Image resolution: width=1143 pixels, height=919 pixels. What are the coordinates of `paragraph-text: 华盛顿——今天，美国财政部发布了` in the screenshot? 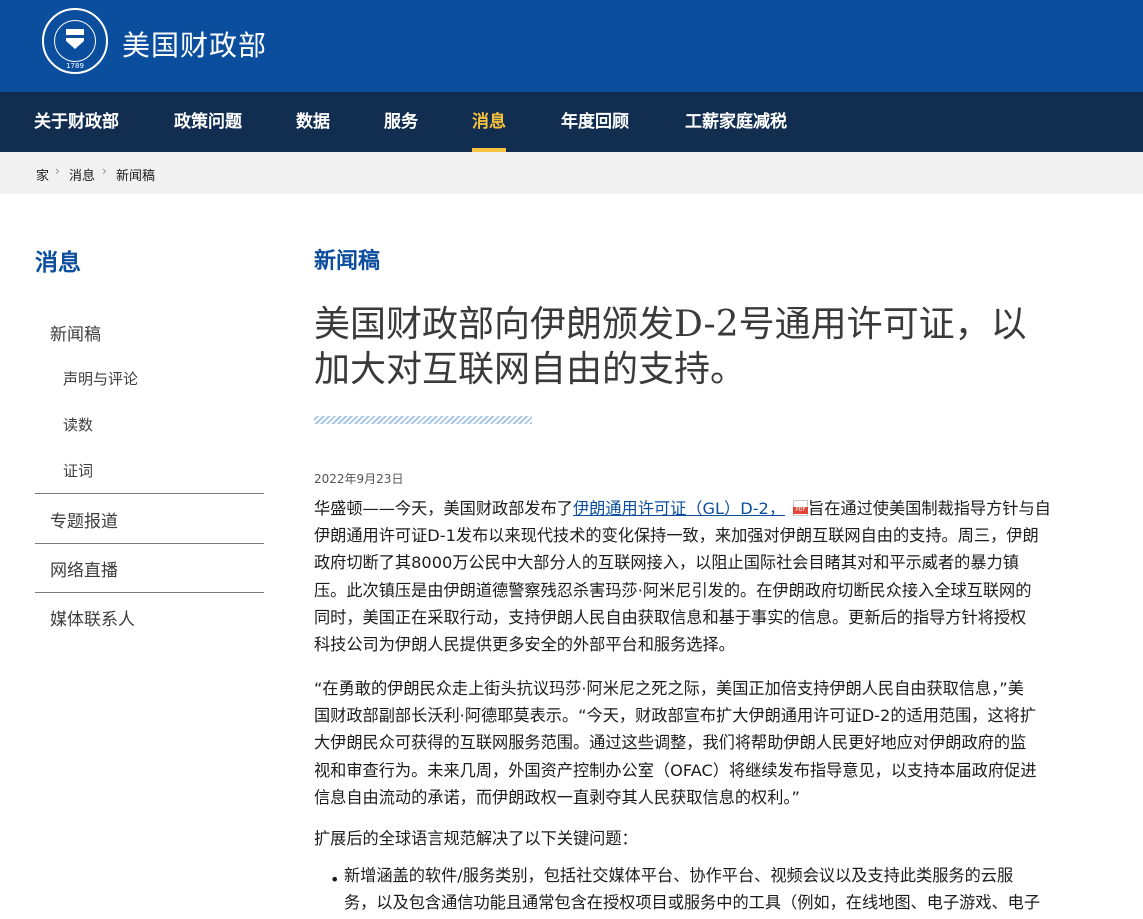 It's located at (443, 508).